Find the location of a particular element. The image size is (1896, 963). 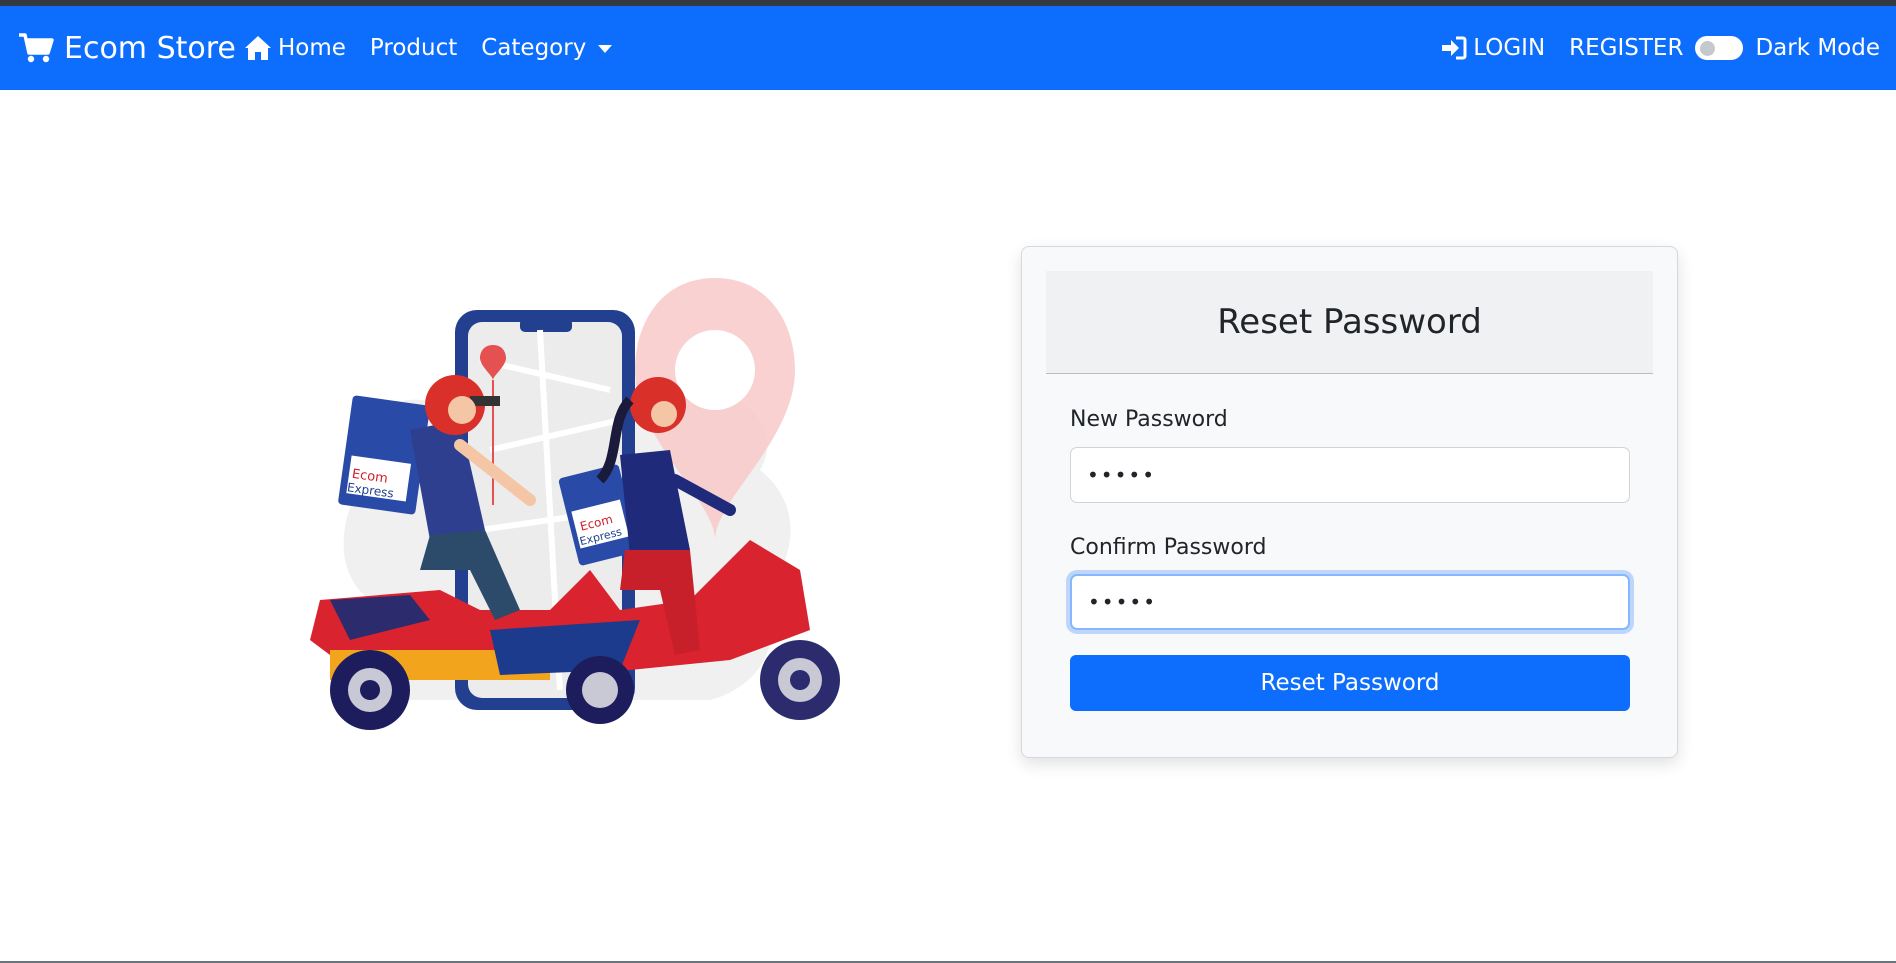

nav-category-dropdown: Category is located at coordinates (547, 48).